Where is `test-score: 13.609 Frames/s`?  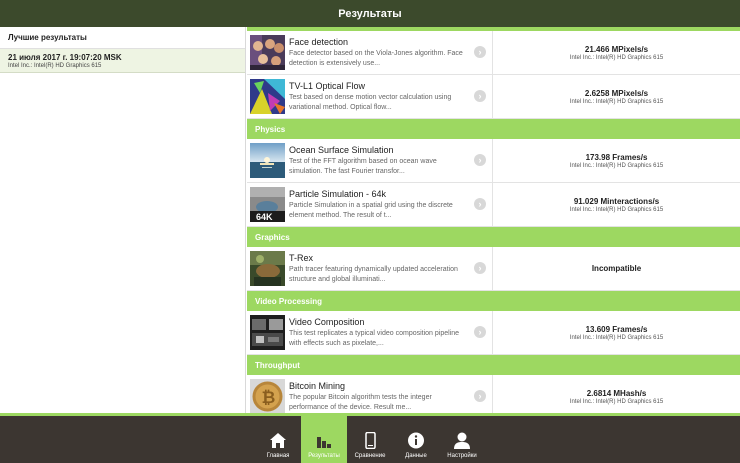 test-score: 13.609 Frames/s is located at coordinates (616, 329).